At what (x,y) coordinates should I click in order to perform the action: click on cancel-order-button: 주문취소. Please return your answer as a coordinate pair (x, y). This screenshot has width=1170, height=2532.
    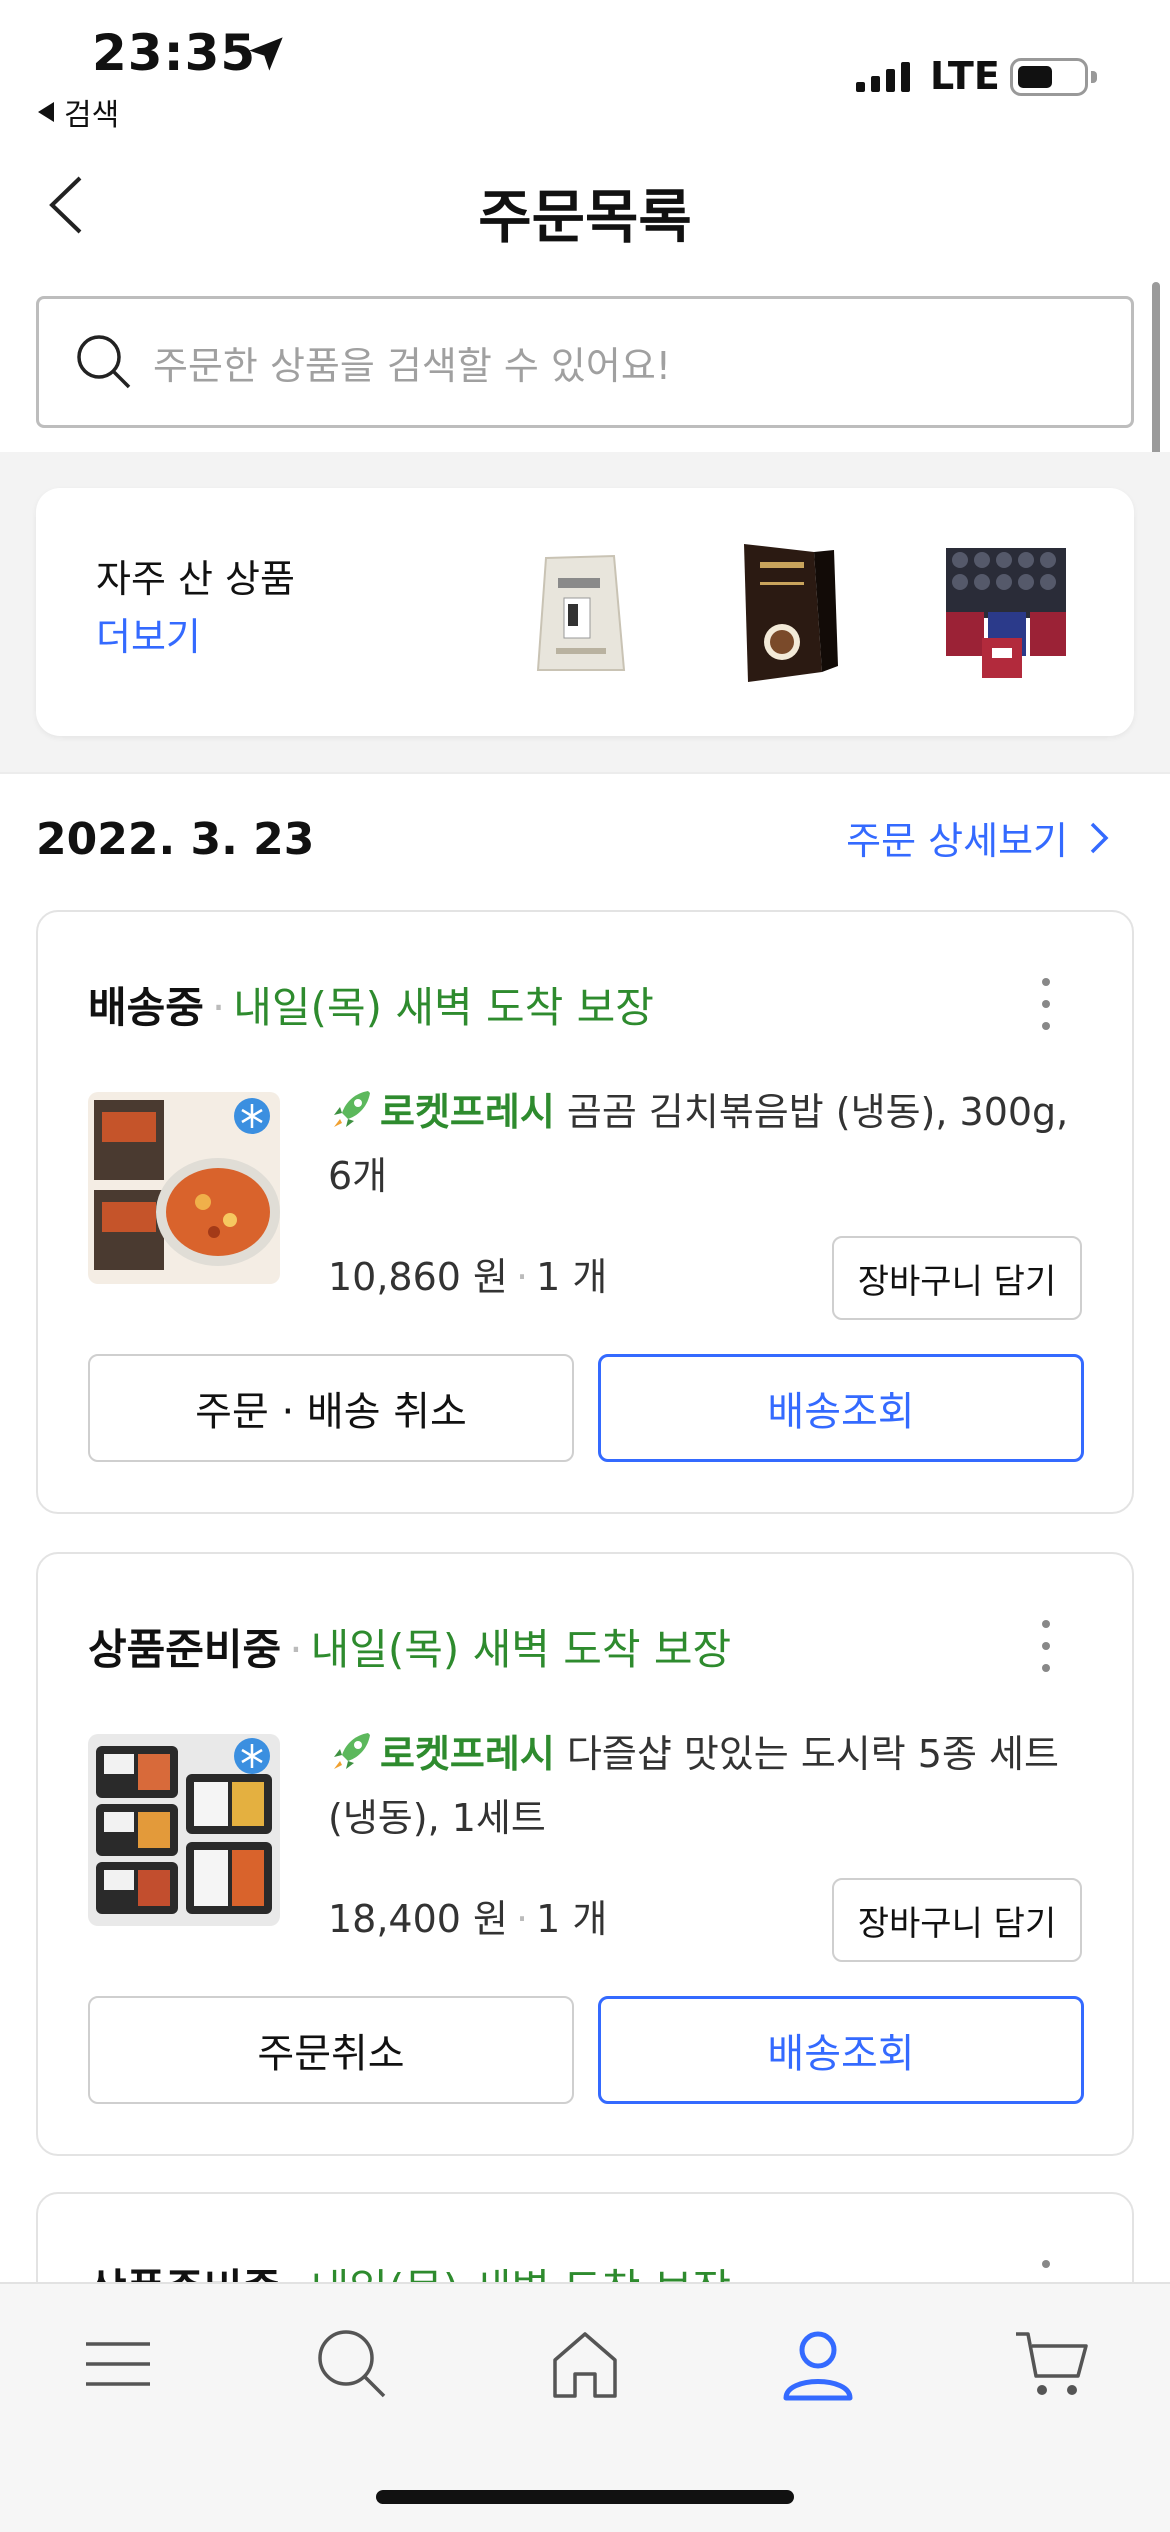
    Looking at the image, I should click on (331, 2050).